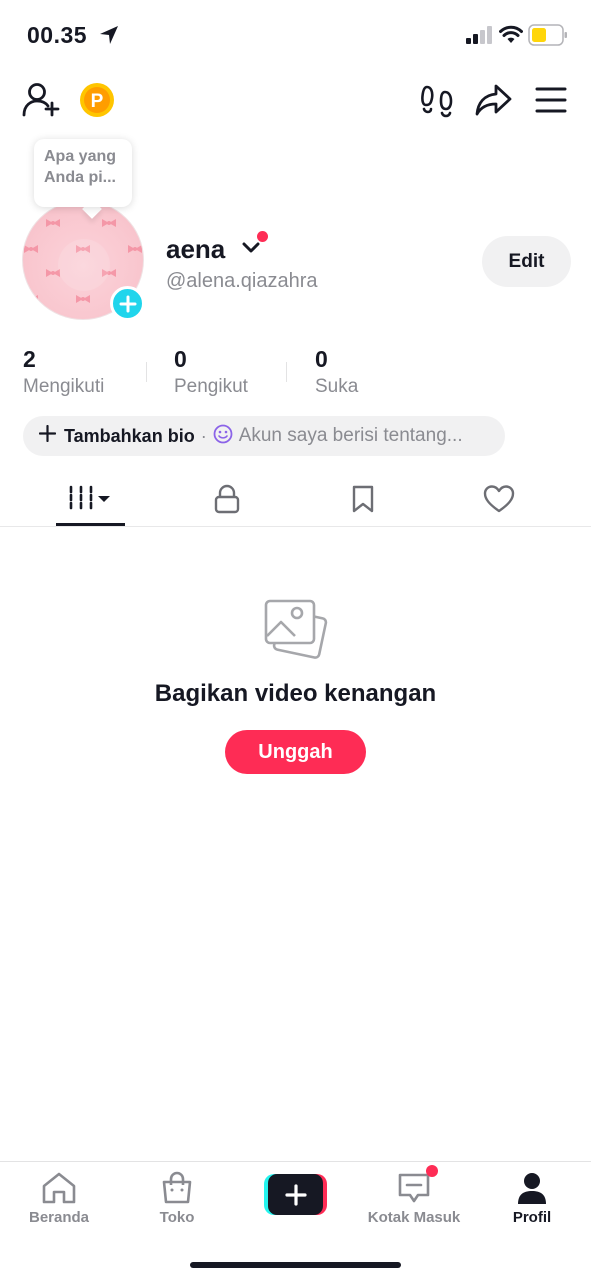  Describe the element at coordinates (414, 1188) in the screenshot. I see `inbox-icon` at that location.